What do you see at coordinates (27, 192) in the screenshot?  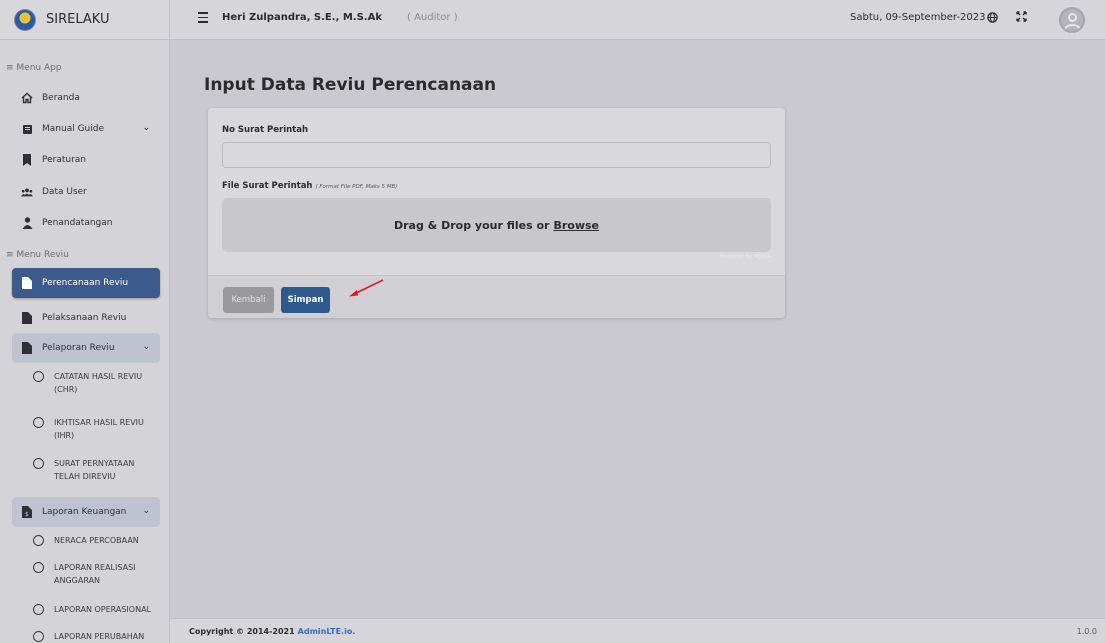 I see `users-icon` at bounding box center [27, 192].